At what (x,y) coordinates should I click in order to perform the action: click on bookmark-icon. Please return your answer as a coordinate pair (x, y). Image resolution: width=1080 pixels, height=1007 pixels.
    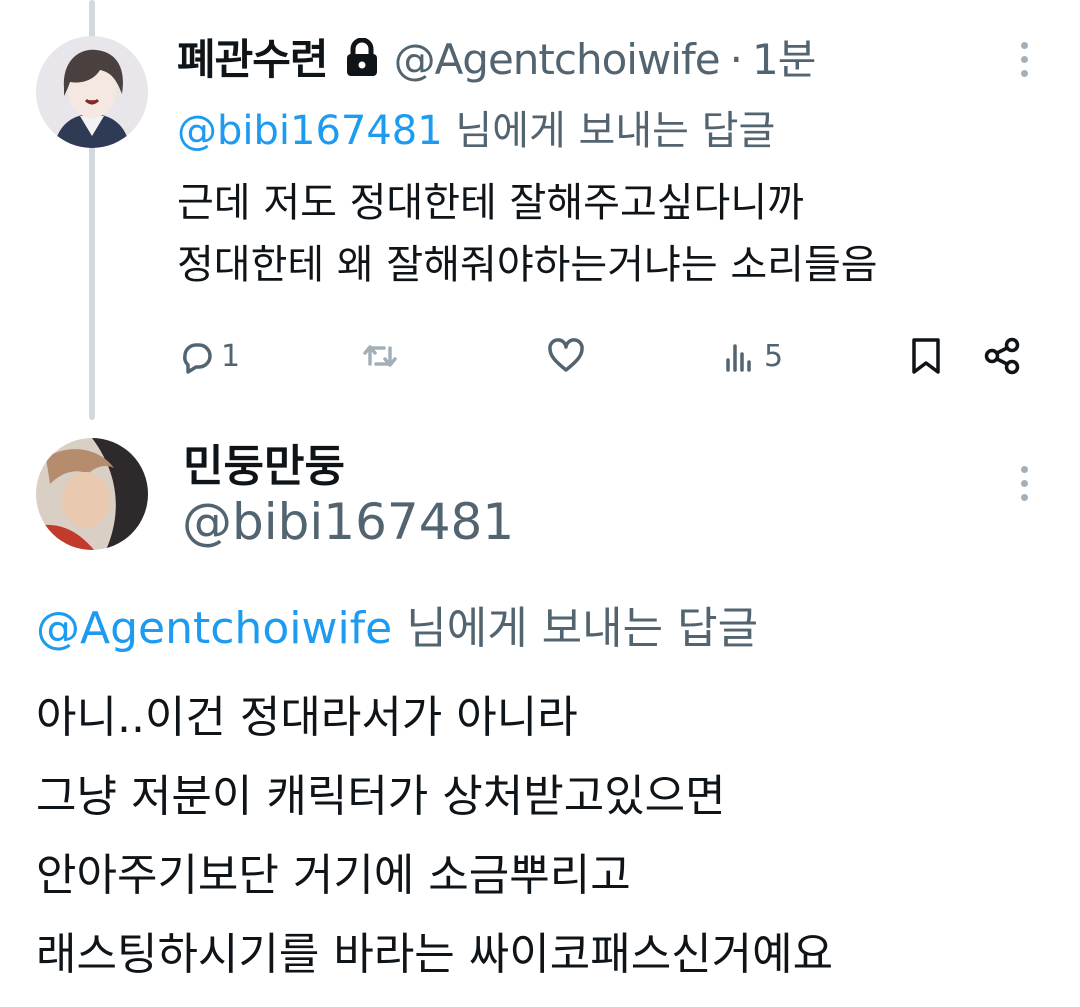
    Looking at the image, I should click on (926, 356).